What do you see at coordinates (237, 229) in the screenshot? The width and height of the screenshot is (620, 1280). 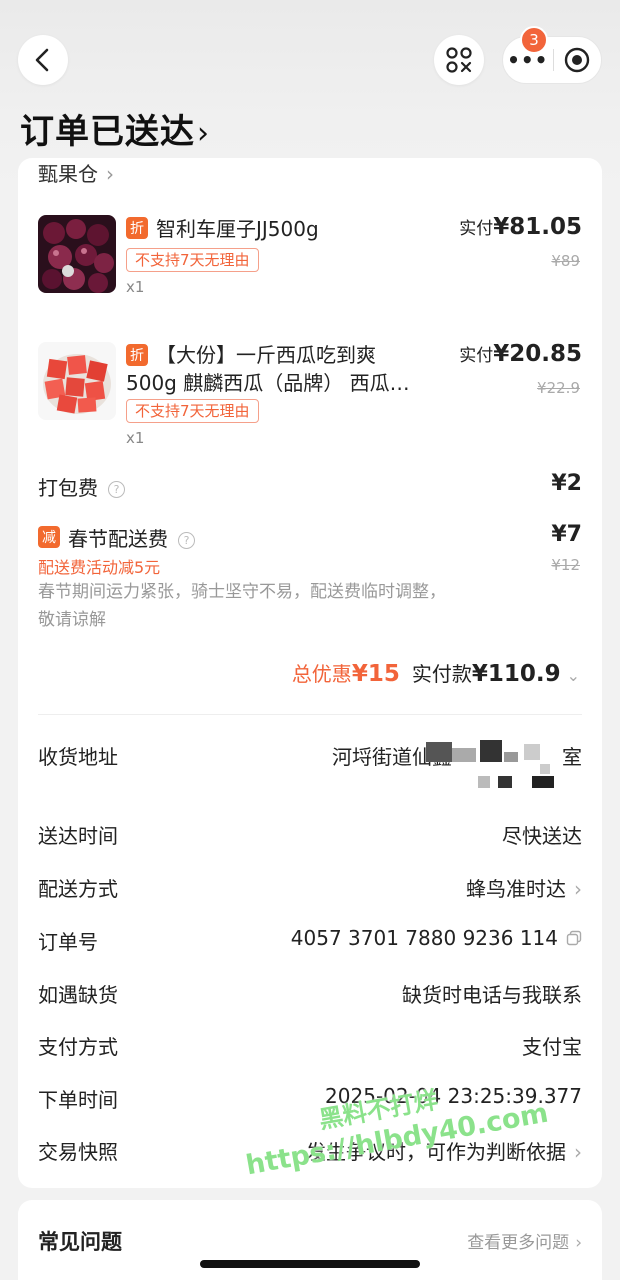 I see `product-name: 智利车厘子JJ500g` at bounding box center [237, 229].